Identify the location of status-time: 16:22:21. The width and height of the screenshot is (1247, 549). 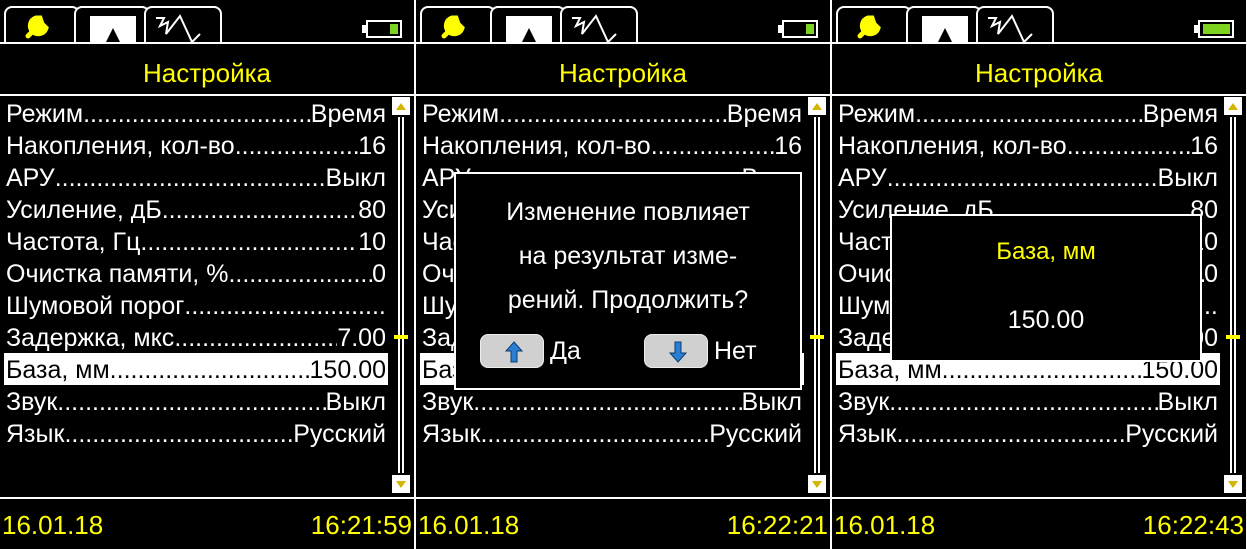
(777, 525).